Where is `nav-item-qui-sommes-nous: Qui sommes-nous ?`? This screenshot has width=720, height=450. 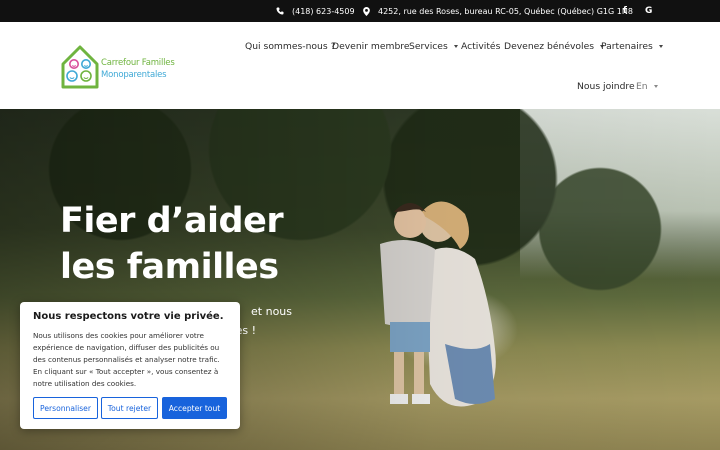
nav-item-qui-sommes-nous: Qui sommes-nous ? is located at coordinates (290, 46).